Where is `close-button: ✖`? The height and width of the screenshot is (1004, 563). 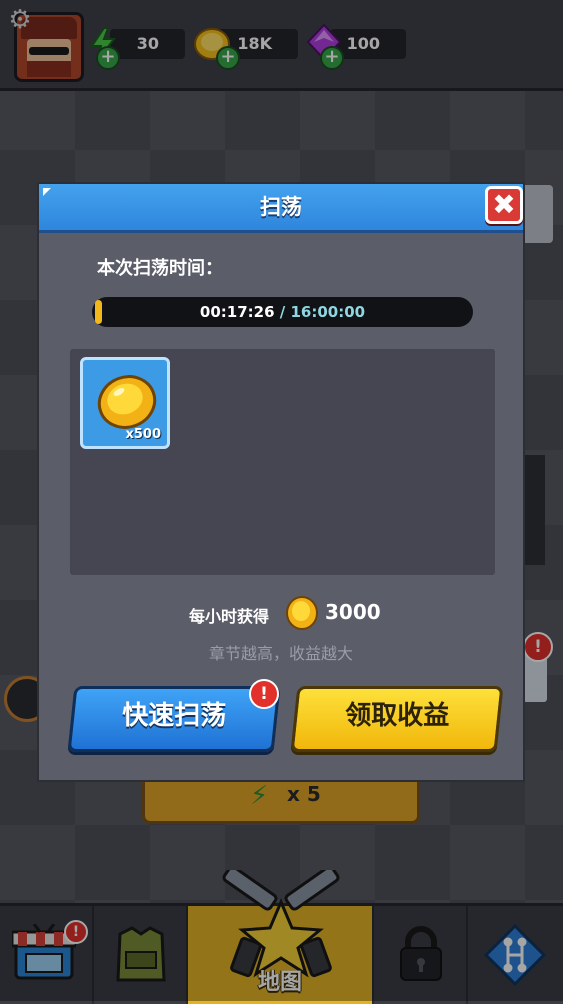
close-button: ✖ is located at coordinates (504, 205).